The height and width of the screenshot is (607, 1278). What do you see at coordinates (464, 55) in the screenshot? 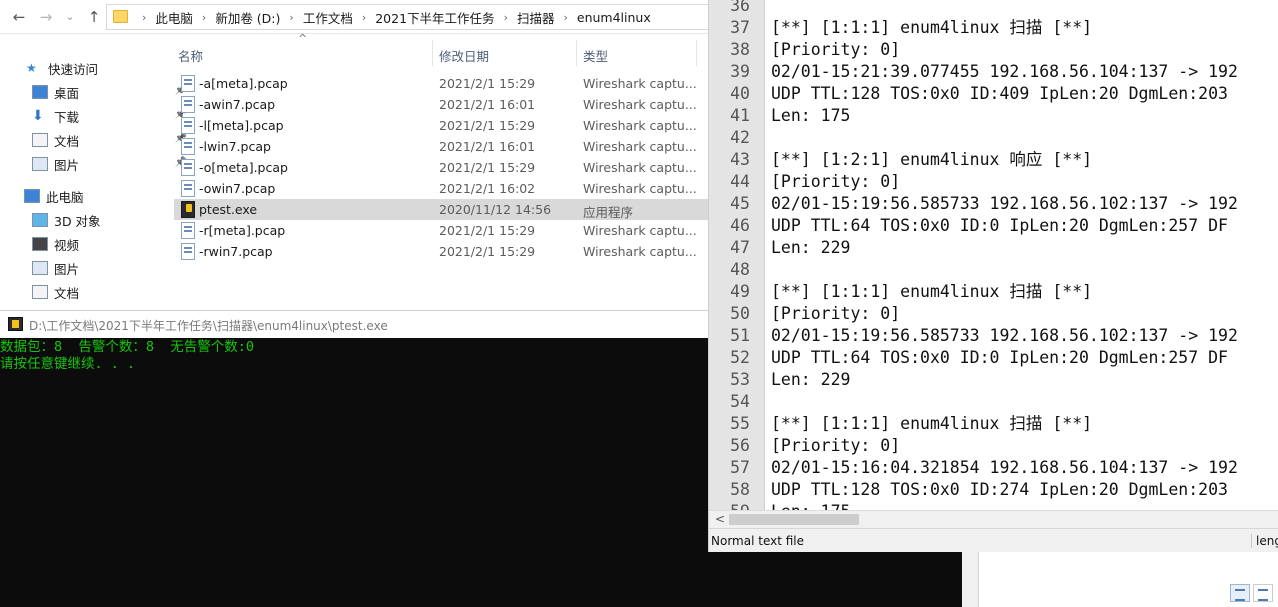
I see `column-date: 修改日期` at bounding box center [464, 55].